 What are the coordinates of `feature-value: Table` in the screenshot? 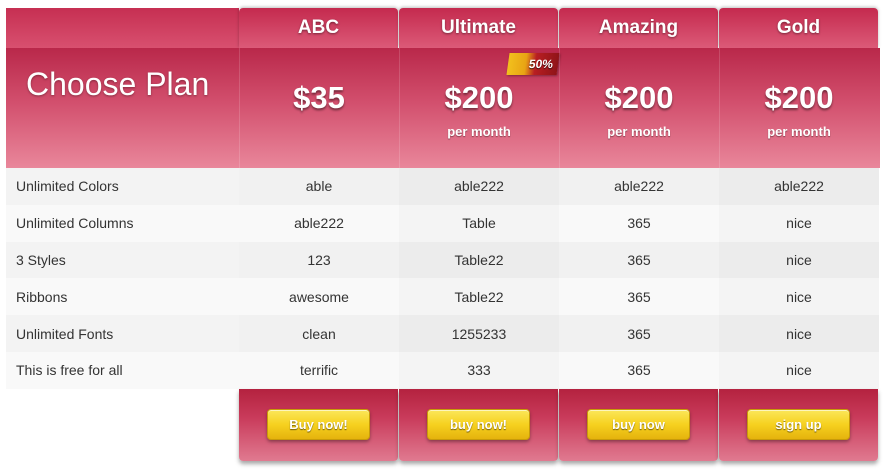 It's located at (479, 223).